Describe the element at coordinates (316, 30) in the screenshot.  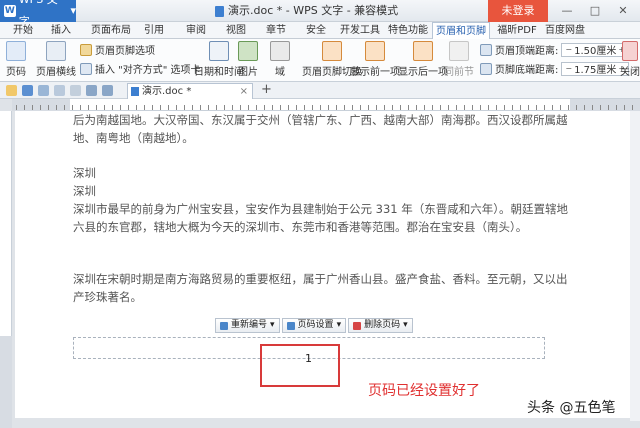
I see `tab-security: 安全` at that location.